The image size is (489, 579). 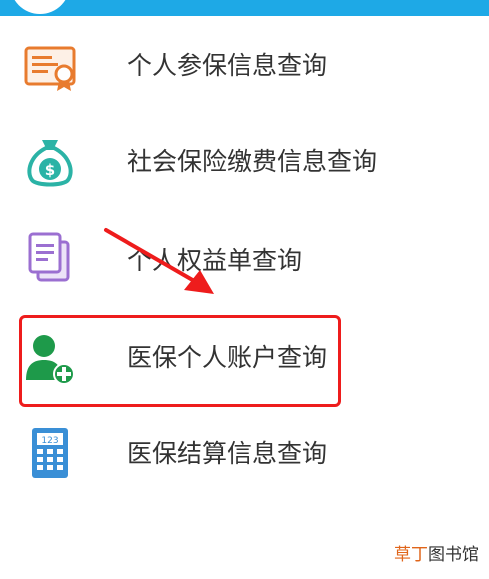 What do you see at coordinates (165, 264) in the screenshot?
I see `arrow-annotation` at bounding box center [165, 264].